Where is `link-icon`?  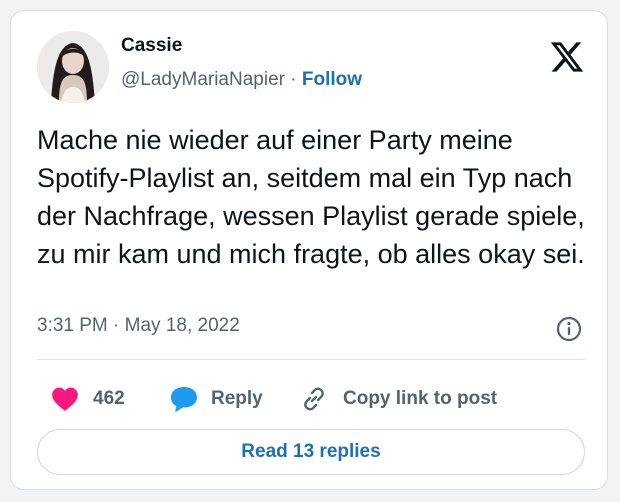
link-icon is located at coordinates (314, 399).